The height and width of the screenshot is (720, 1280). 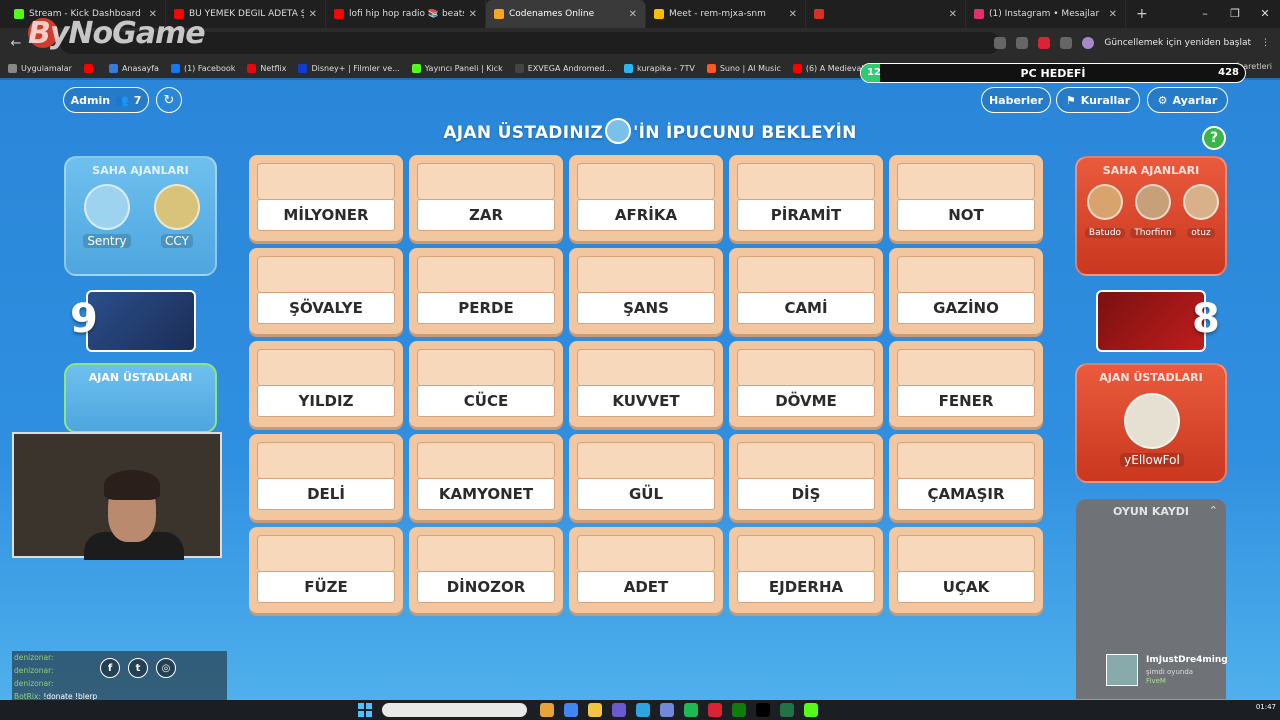 What do you see at coordinates (40, 68) in the screenshot?
I see `bookmark-item: Uygulamalar` at bounding box center [40, 68].